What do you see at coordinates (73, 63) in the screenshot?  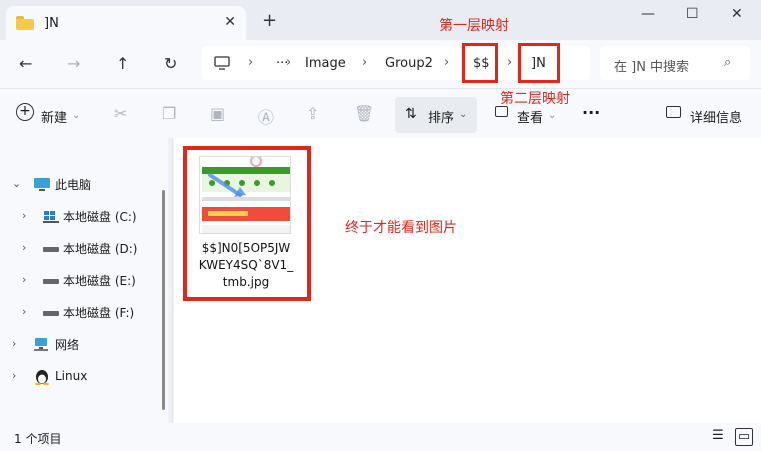 I see `forward-button: →` at bounding box center [73, 63].